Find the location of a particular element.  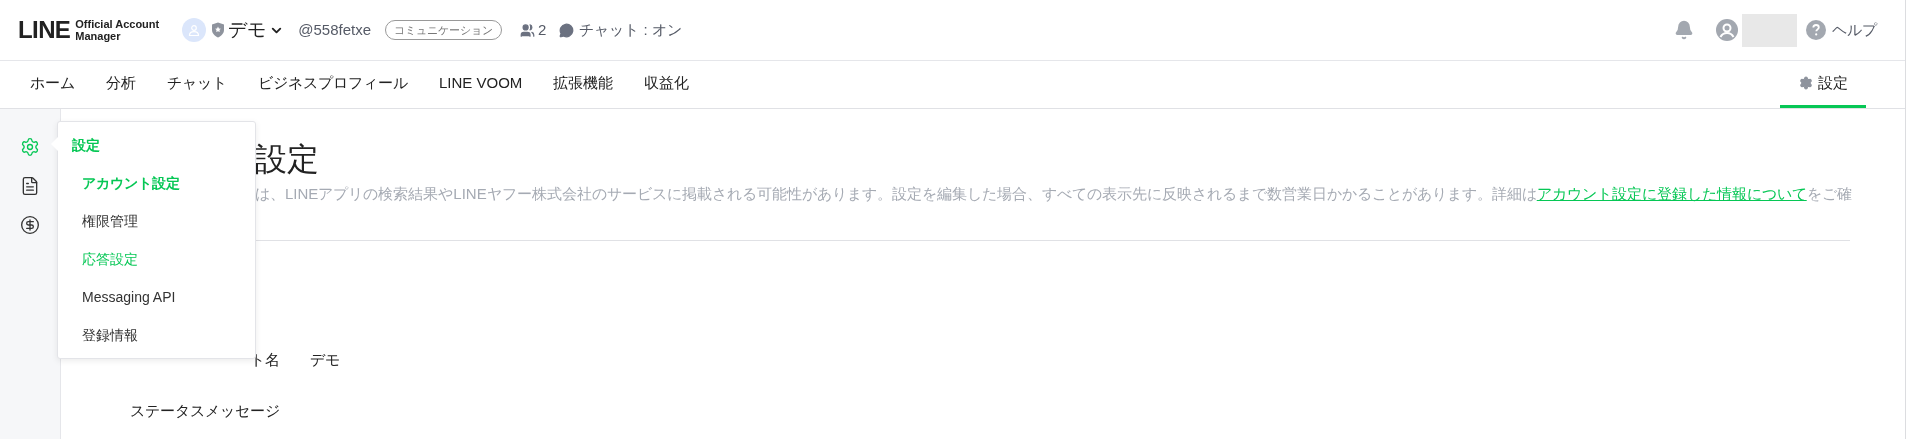

person-icon is located at coordinates (194, 30).